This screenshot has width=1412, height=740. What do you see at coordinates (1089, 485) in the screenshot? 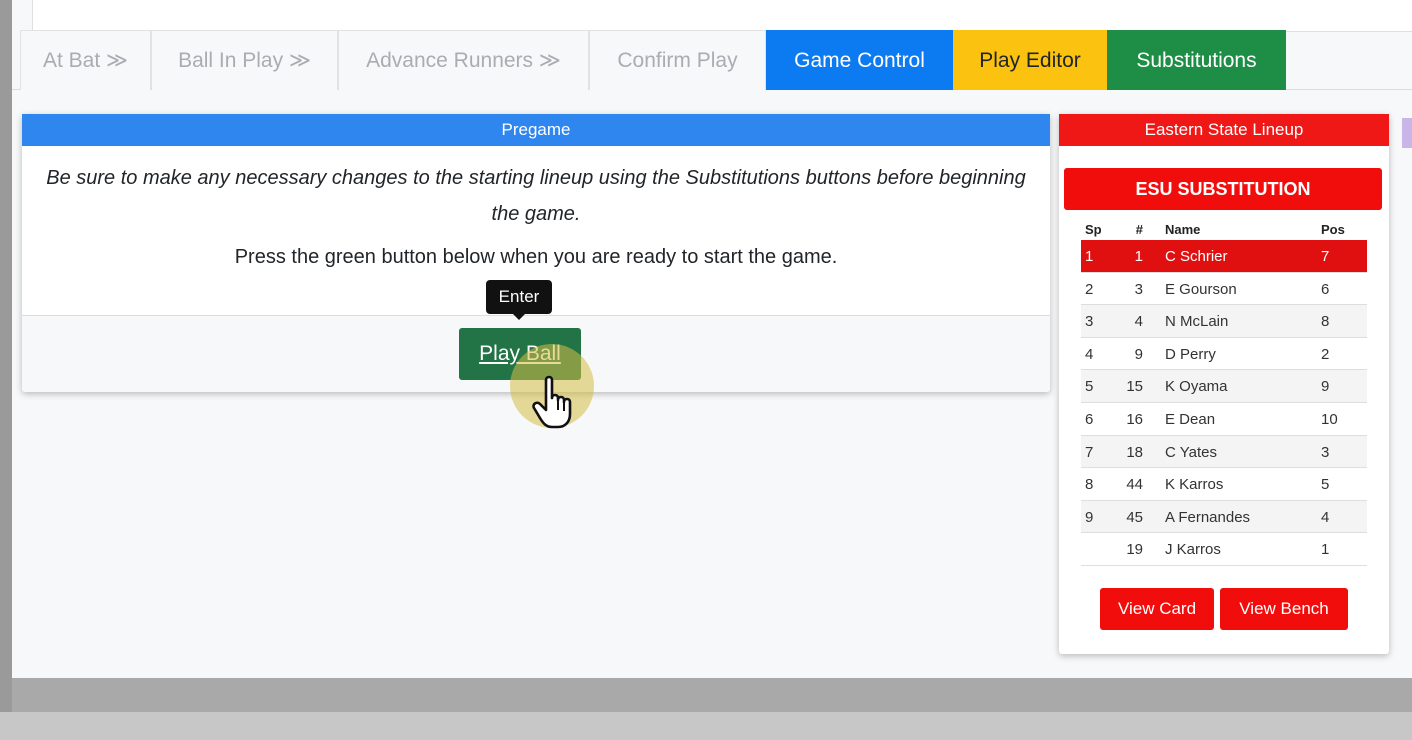
I see `row-sp: 8` at bounding box center [1089, 485].